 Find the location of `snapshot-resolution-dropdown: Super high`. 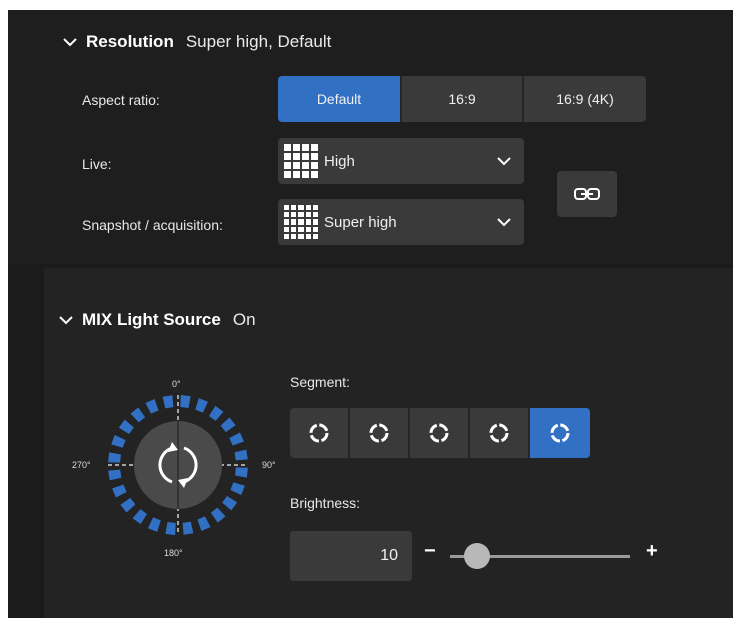

snapshot-resolution-dropdown: Super high is located at coordinates (401, 222).